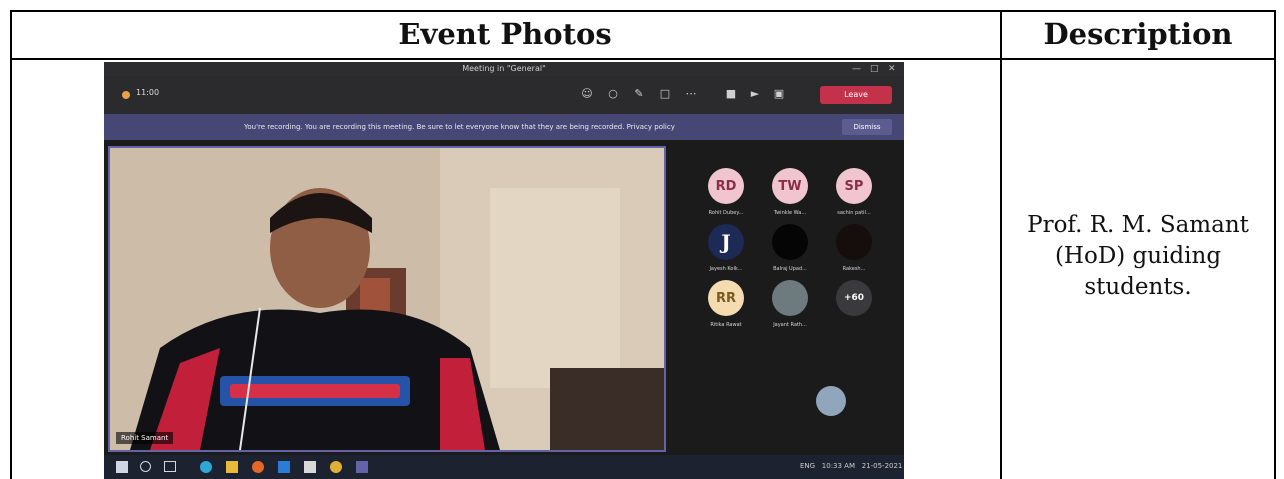 This screenshot has width=1284, height=479. I want to click on chrome-icon, so click(336, 467).